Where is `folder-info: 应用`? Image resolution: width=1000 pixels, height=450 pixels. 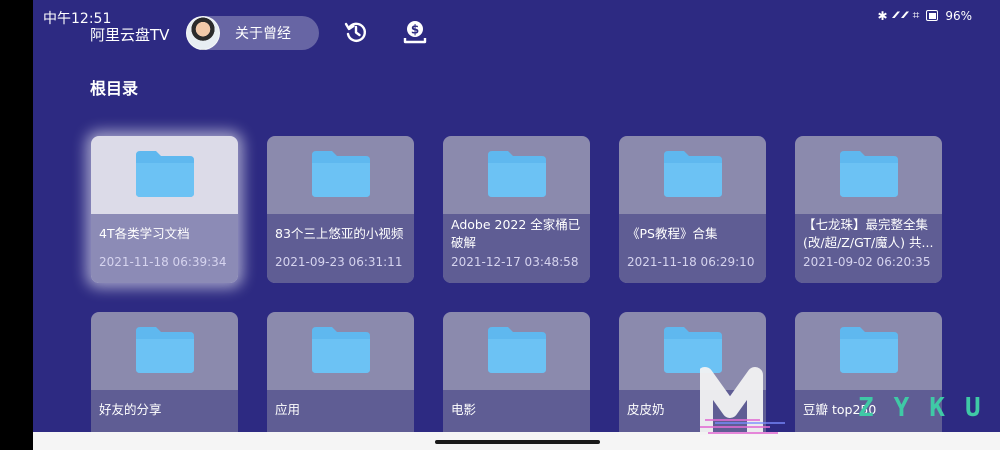
folder-info: 应用 is located at coordinates (340, 411).